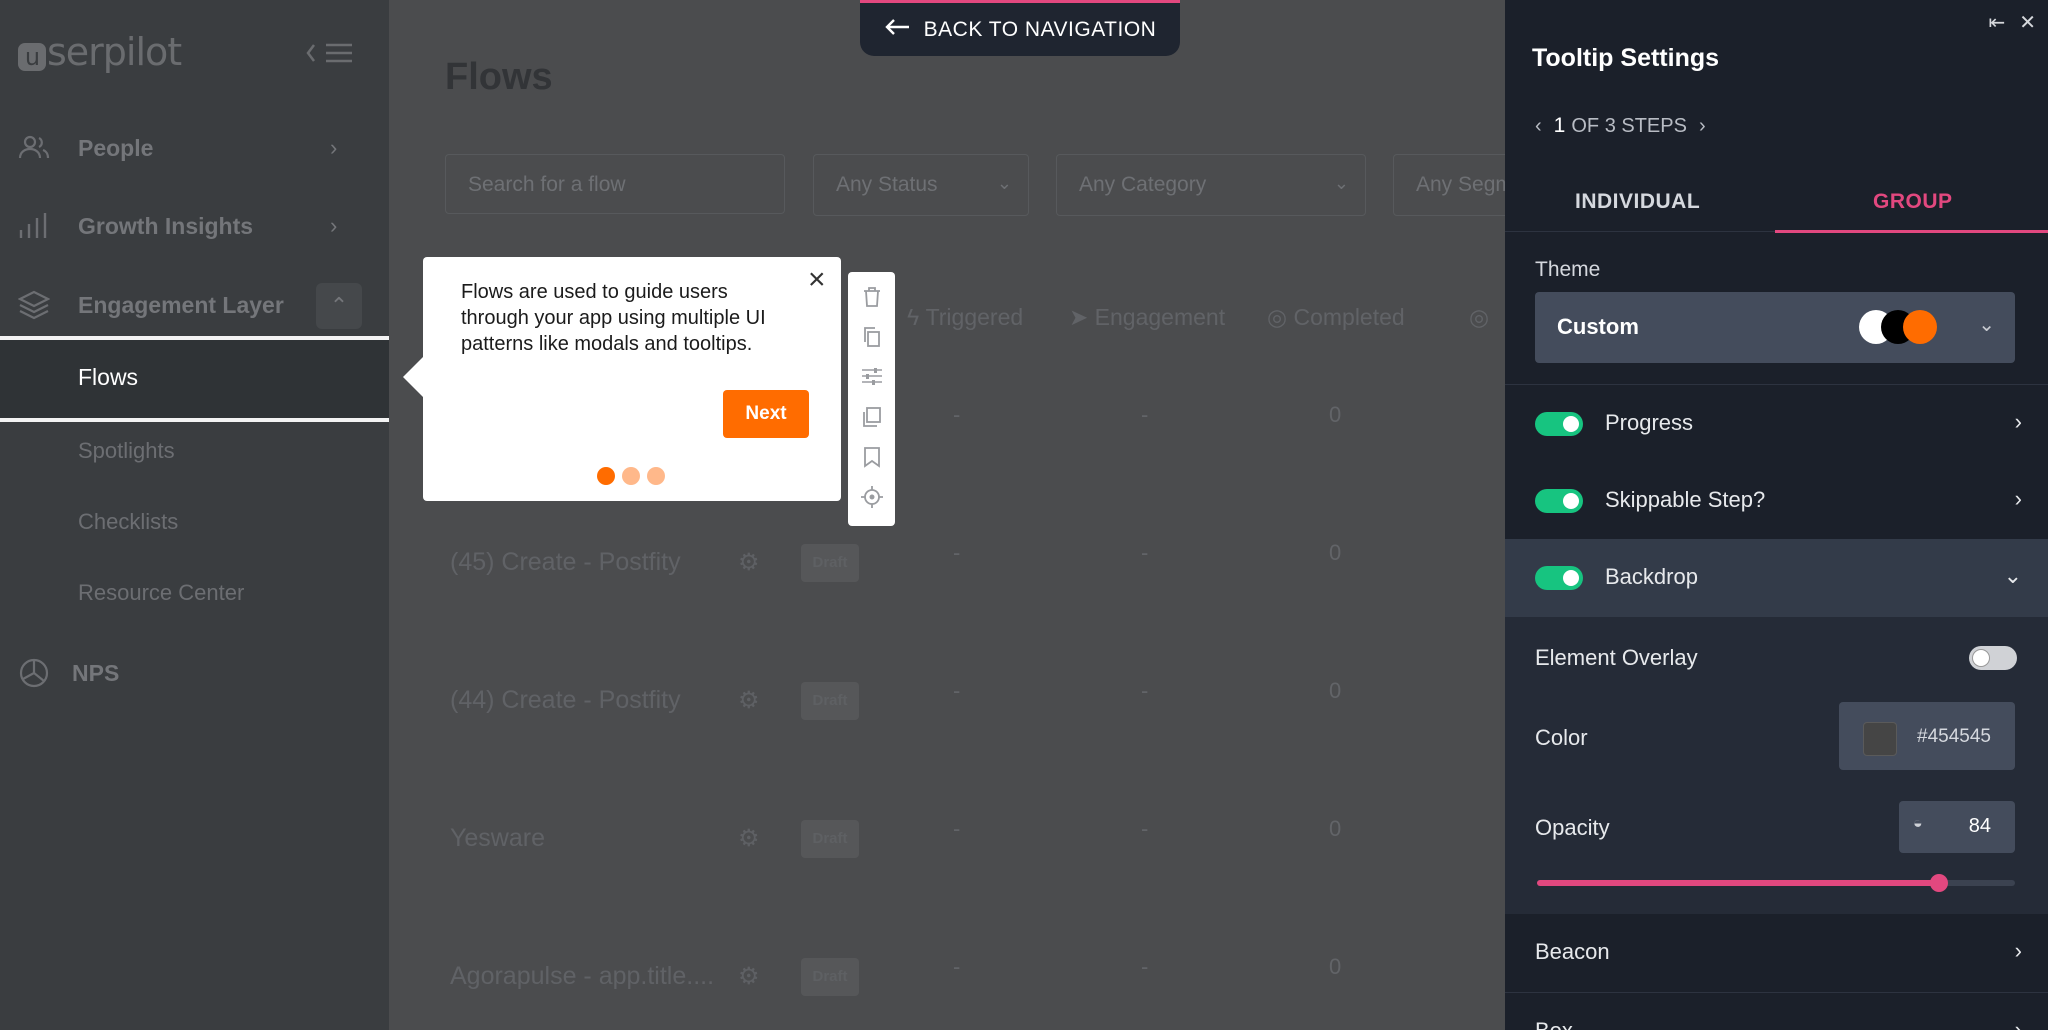  Describe the element at coordinates (1776, 1011) in the screenshot. I see `section-box: Box ›` at that location.